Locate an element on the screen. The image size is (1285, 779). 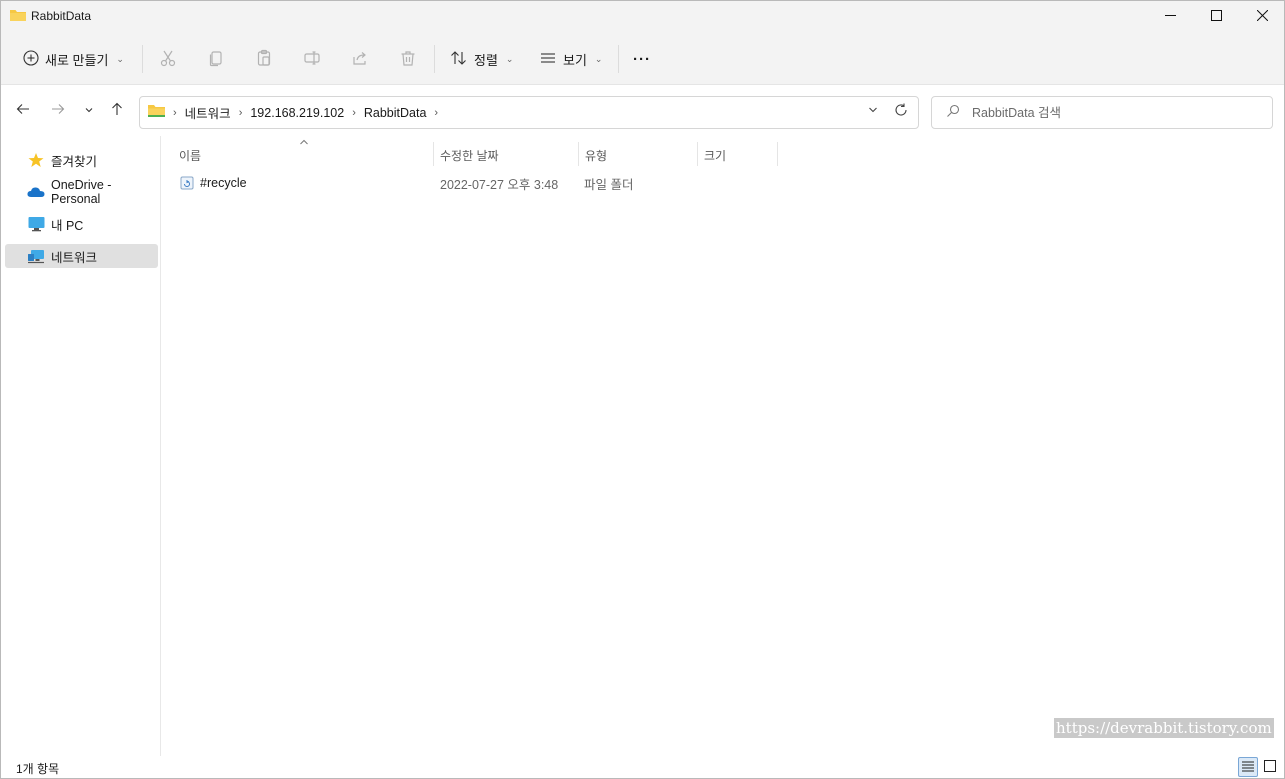
arrow-left-icon is located at coordinates (23, 111).